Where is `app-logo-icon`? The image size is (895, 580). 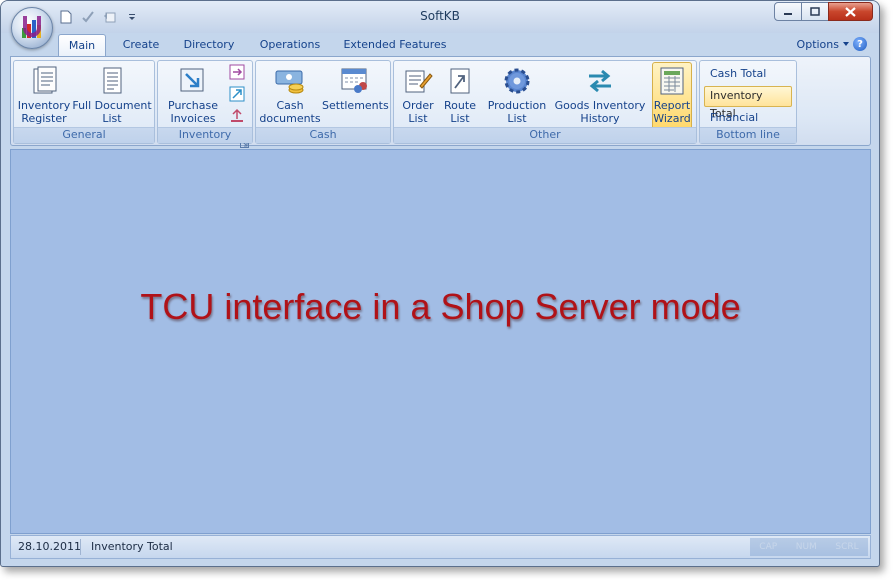 app-logo-icon is located at coordinates (31, 27).